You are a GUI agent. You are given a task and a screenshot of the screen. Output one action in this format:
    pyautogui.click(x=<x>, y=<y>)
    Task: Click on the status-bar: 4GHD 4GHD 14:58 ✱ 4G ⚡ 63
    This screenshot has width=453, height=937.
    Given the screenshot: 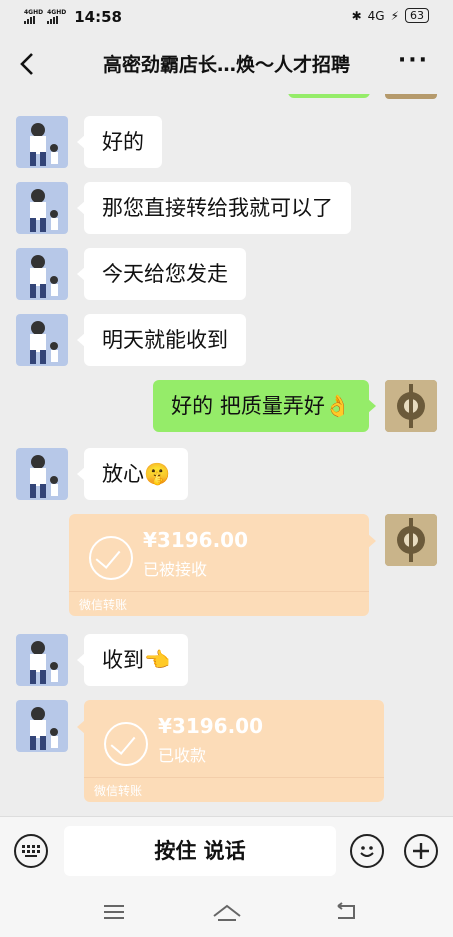 What is the action you would take?
    pyautogui.click(x=226, y=17)
    